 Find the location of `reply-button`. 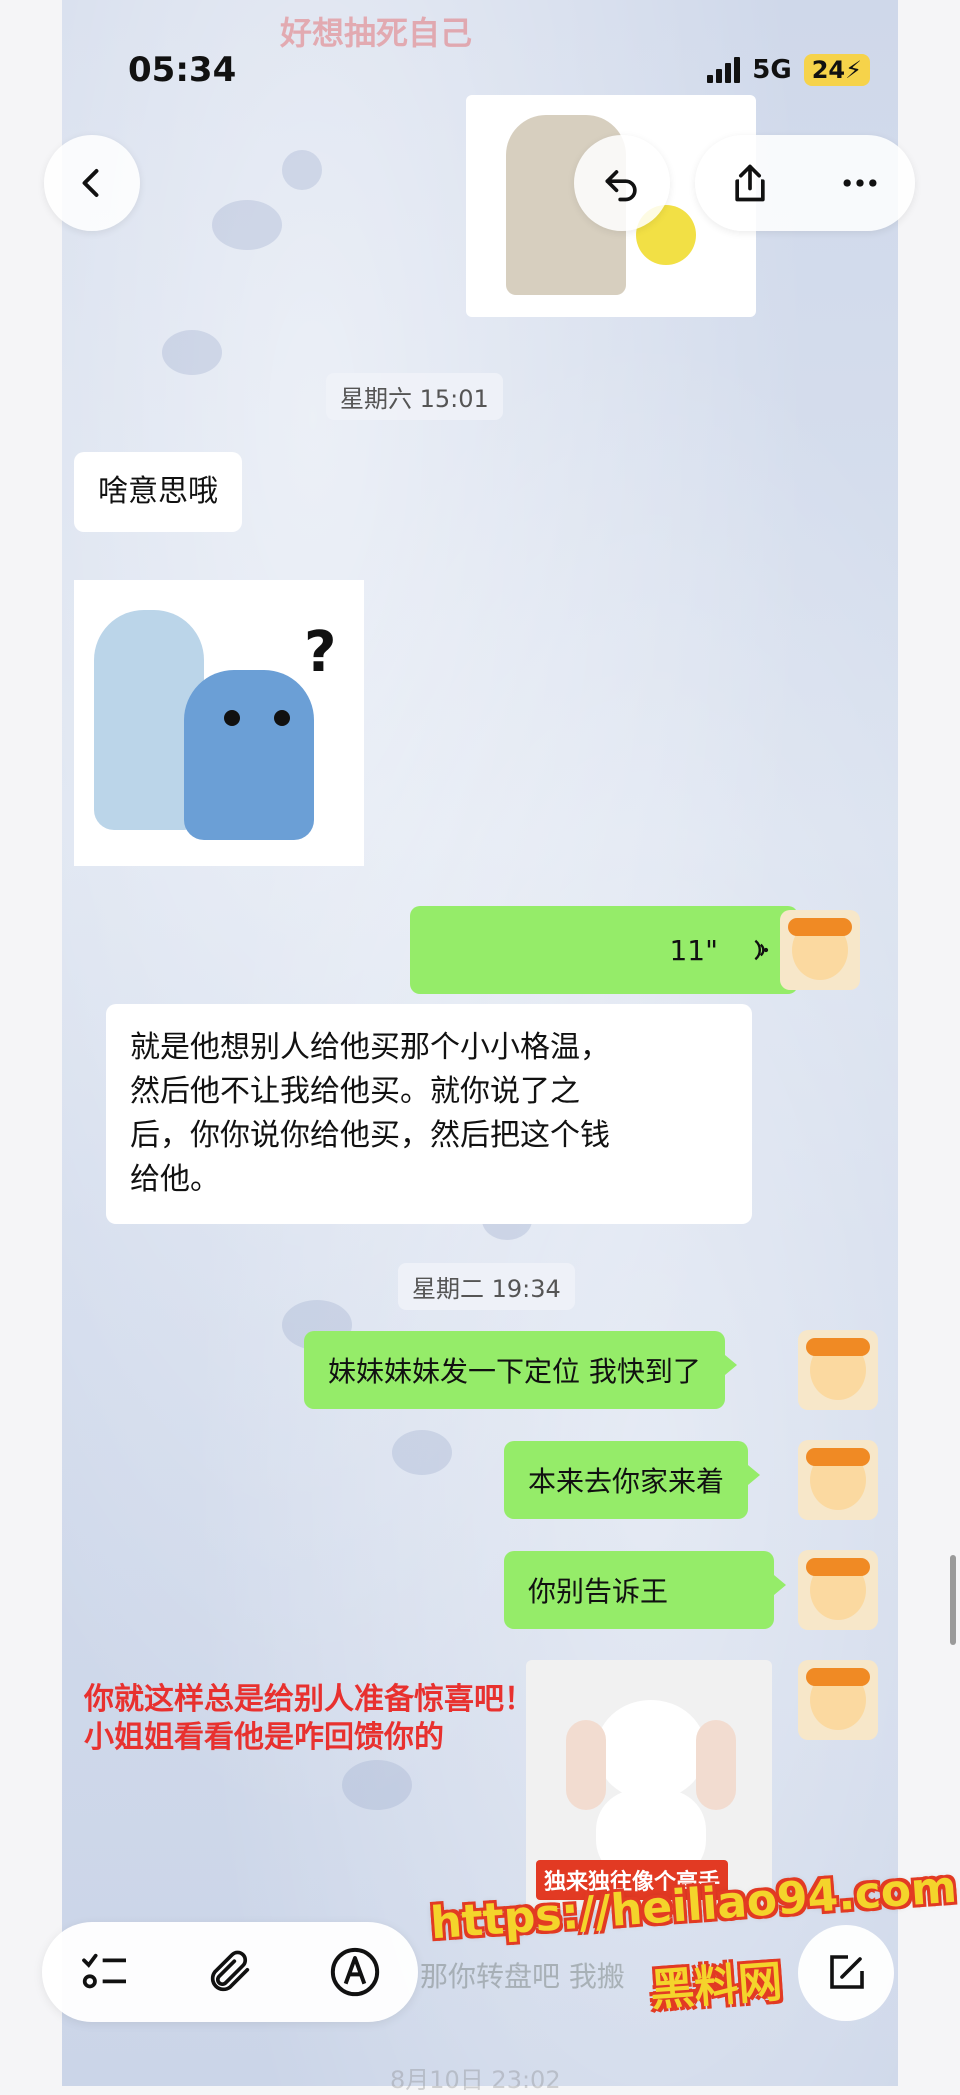

reply-button is located at coordinates (622, 183).